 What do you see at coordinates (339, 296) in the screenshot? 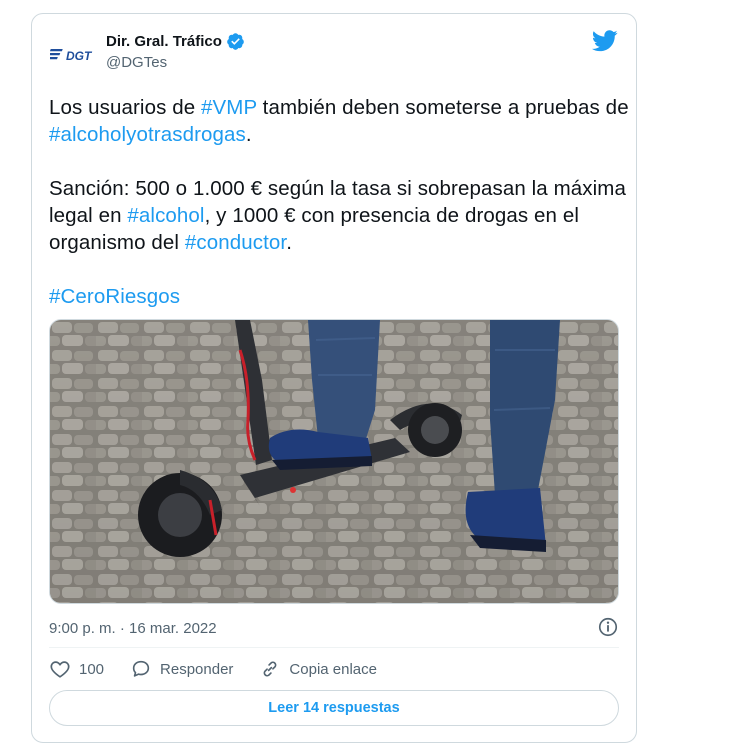
I see `tweet-paragraph-3: #CeroRiesgos` at bounding box center [339, 296].